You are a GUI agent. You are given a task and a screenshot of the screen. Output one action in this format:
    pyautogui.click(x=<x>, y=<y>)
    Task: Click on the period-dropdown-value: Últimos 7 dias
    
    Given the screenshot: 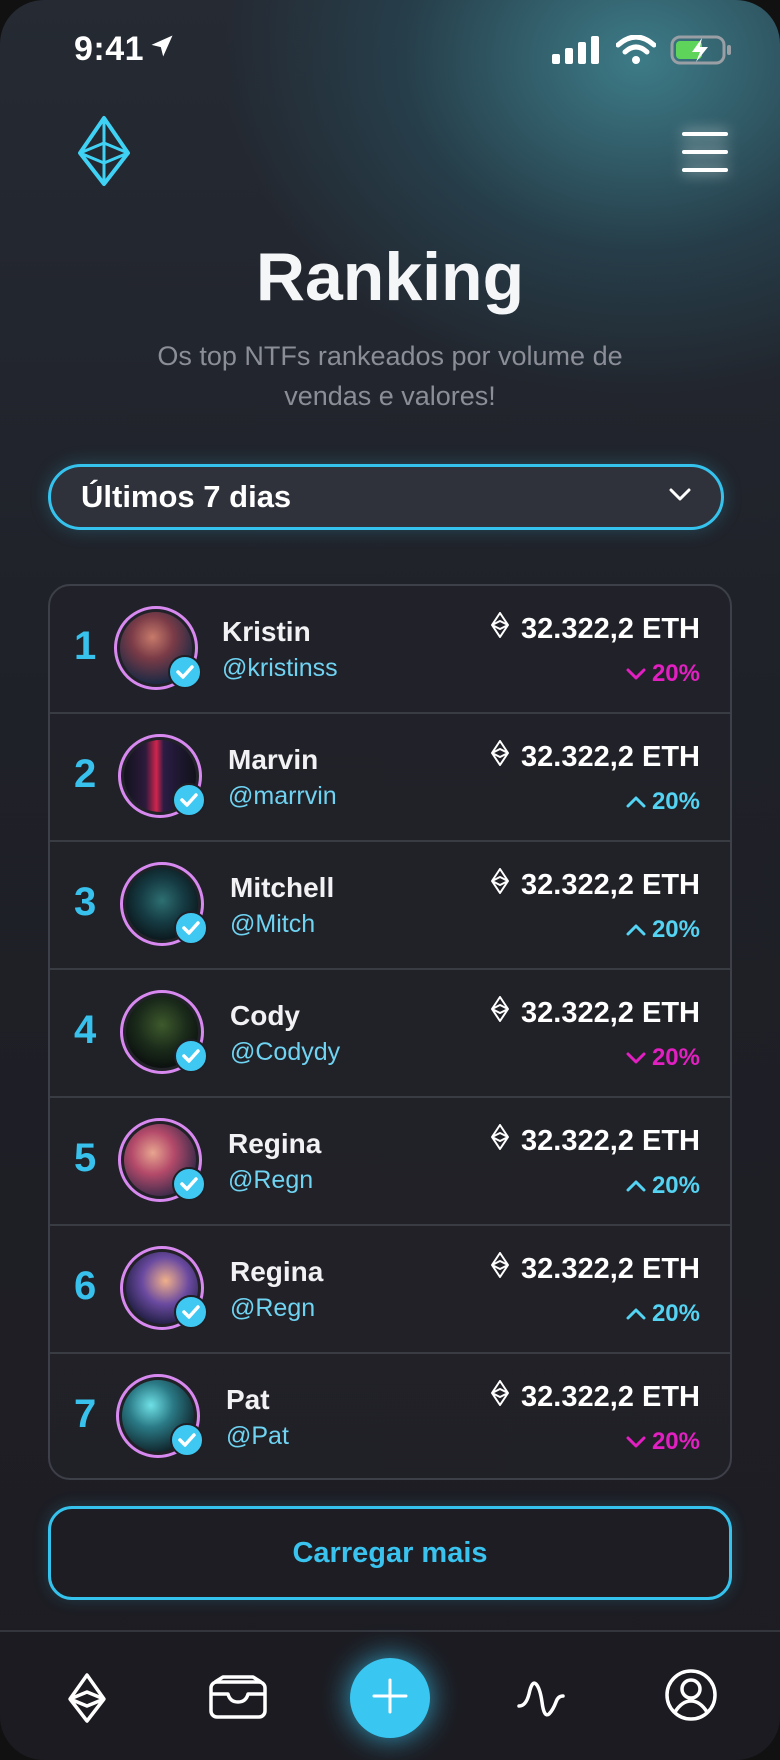 What is the action you would take?
    pyautogui.click(x=186, y=496)
    